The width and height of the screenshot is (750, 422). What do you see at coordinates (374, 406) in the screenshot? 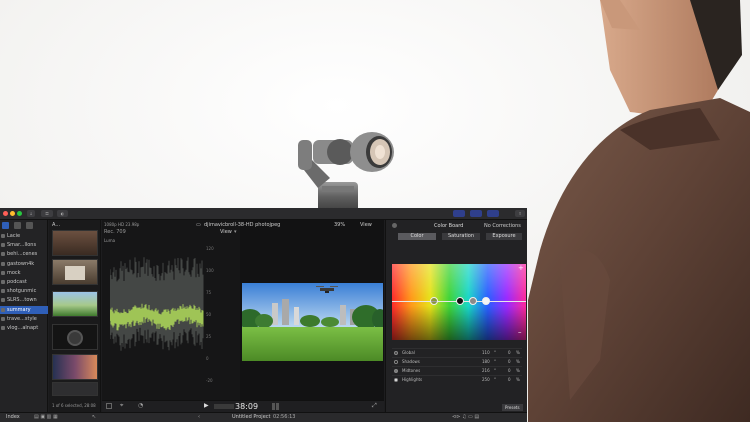
I see `fullscreen-icon: ⤢` at bounding box center [374, 406].